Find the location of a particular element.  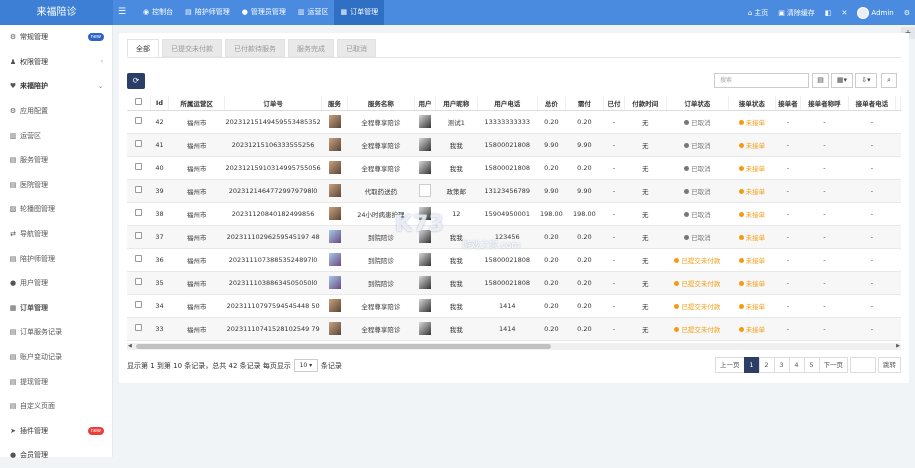

sidebar-item: ▤ 服务管理 is located at coordinates (56, 160).